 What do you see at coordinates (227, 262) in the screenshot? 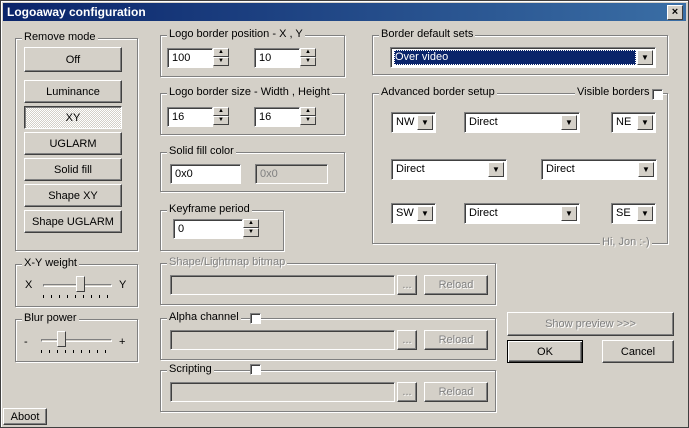
I see `shape-bitmap-label: Shape/Lightmap bitmap` at bounding box center [227, 262].